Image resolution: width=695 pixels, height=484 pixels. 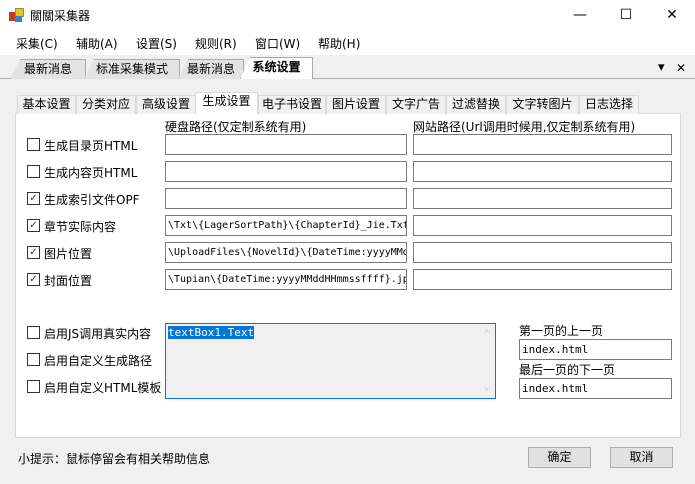 I want to click on option-label: 启用JS调用真实内容, so click(x=98, y=334).